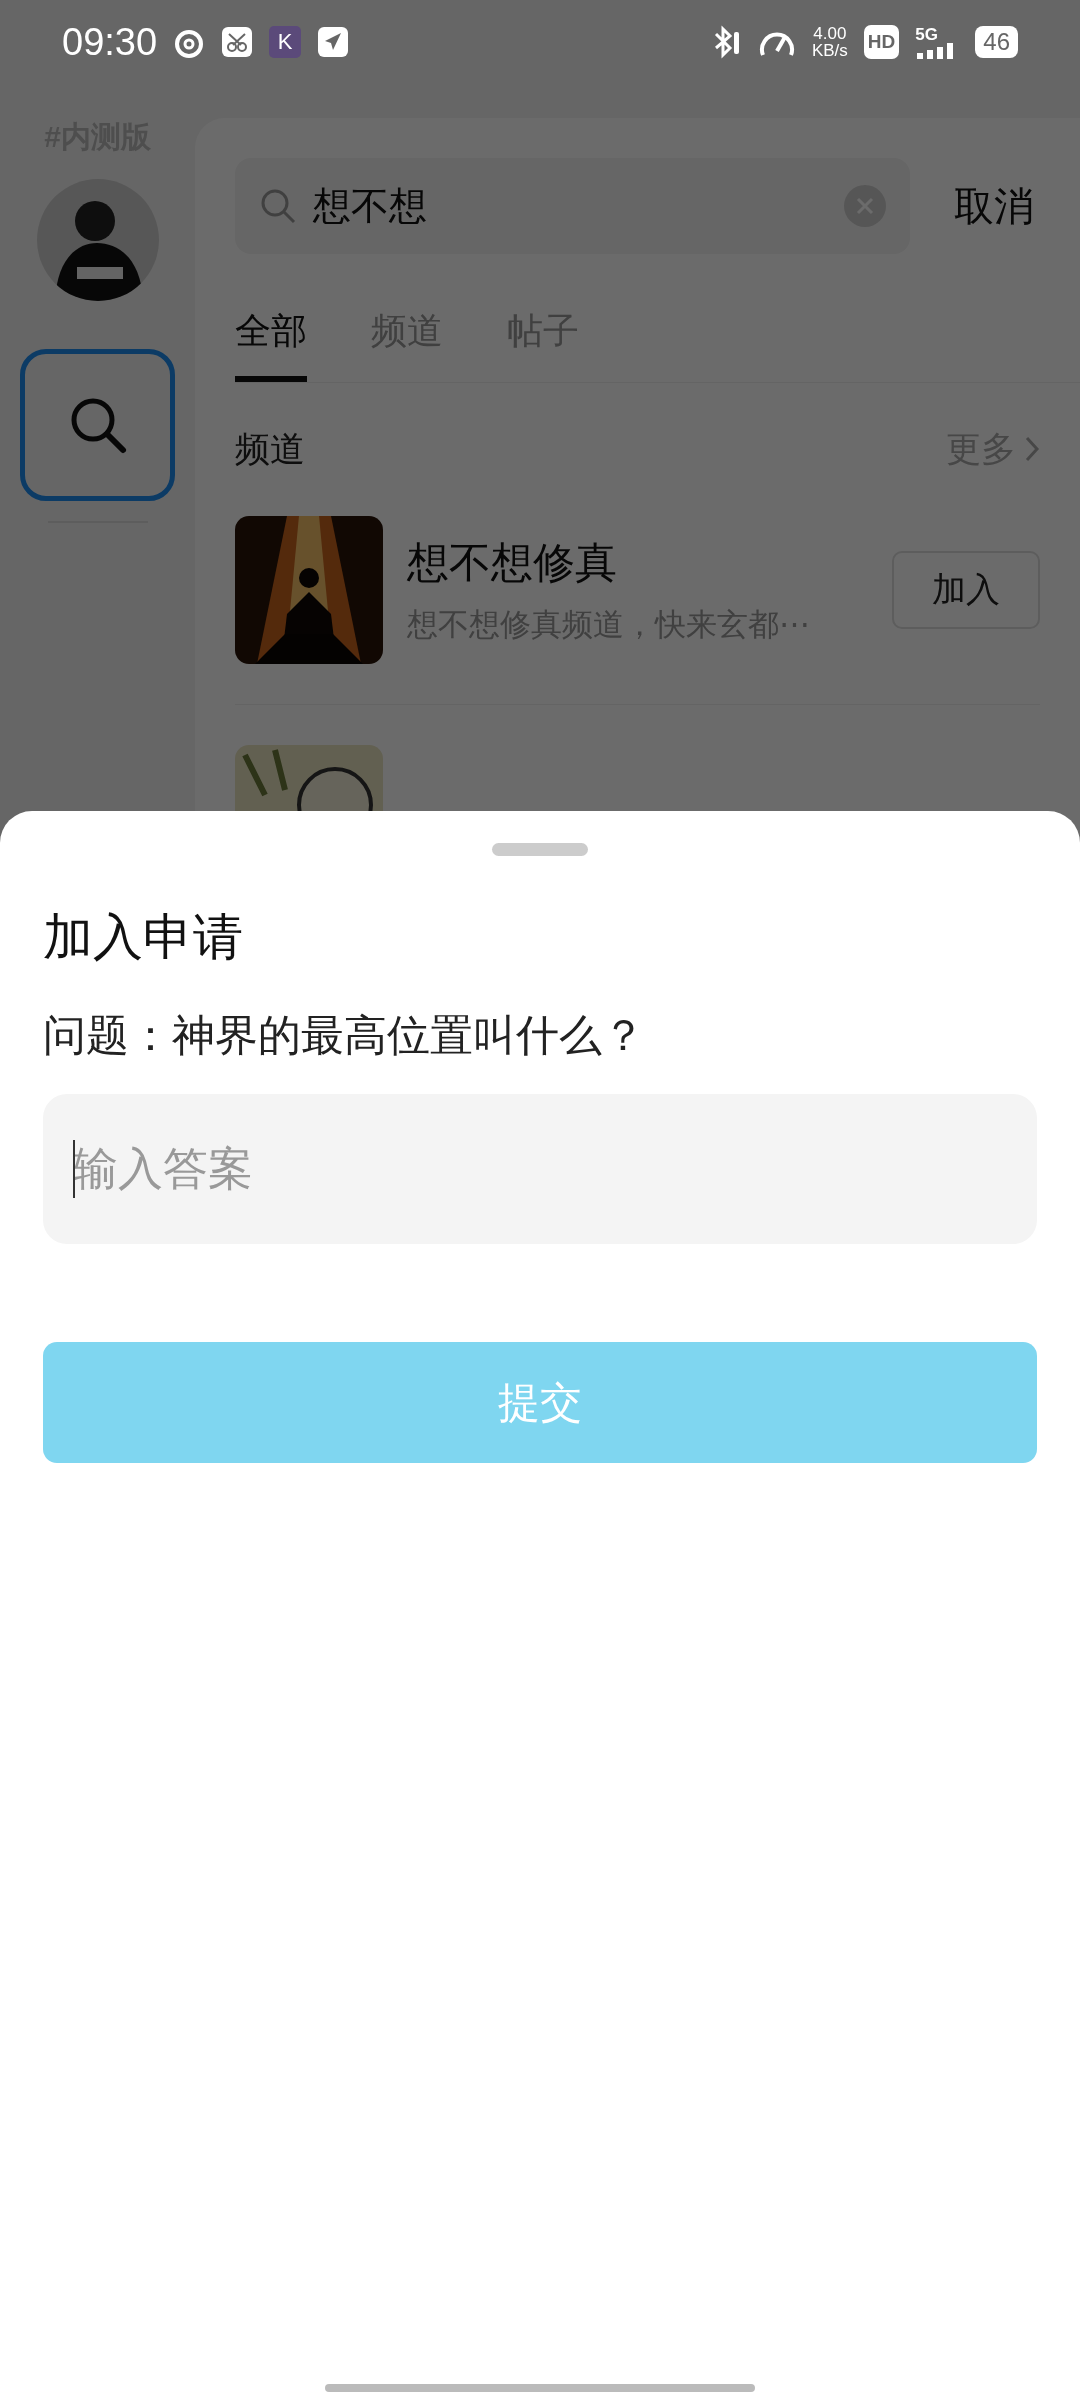 The width and height of the screenshot is (1080, 2400). What do you see at coordinates (333, 42) in the screenshot?
I see `paper-plane-icon` at bounding box center [333, 42].